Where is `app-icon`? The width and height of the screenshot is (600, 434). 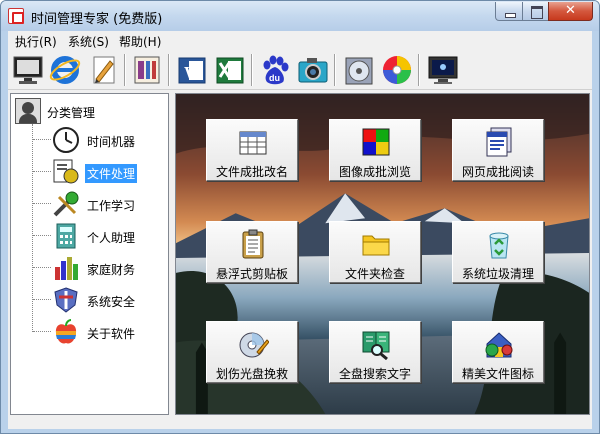
app-icon is located at coordinates (16, 16).